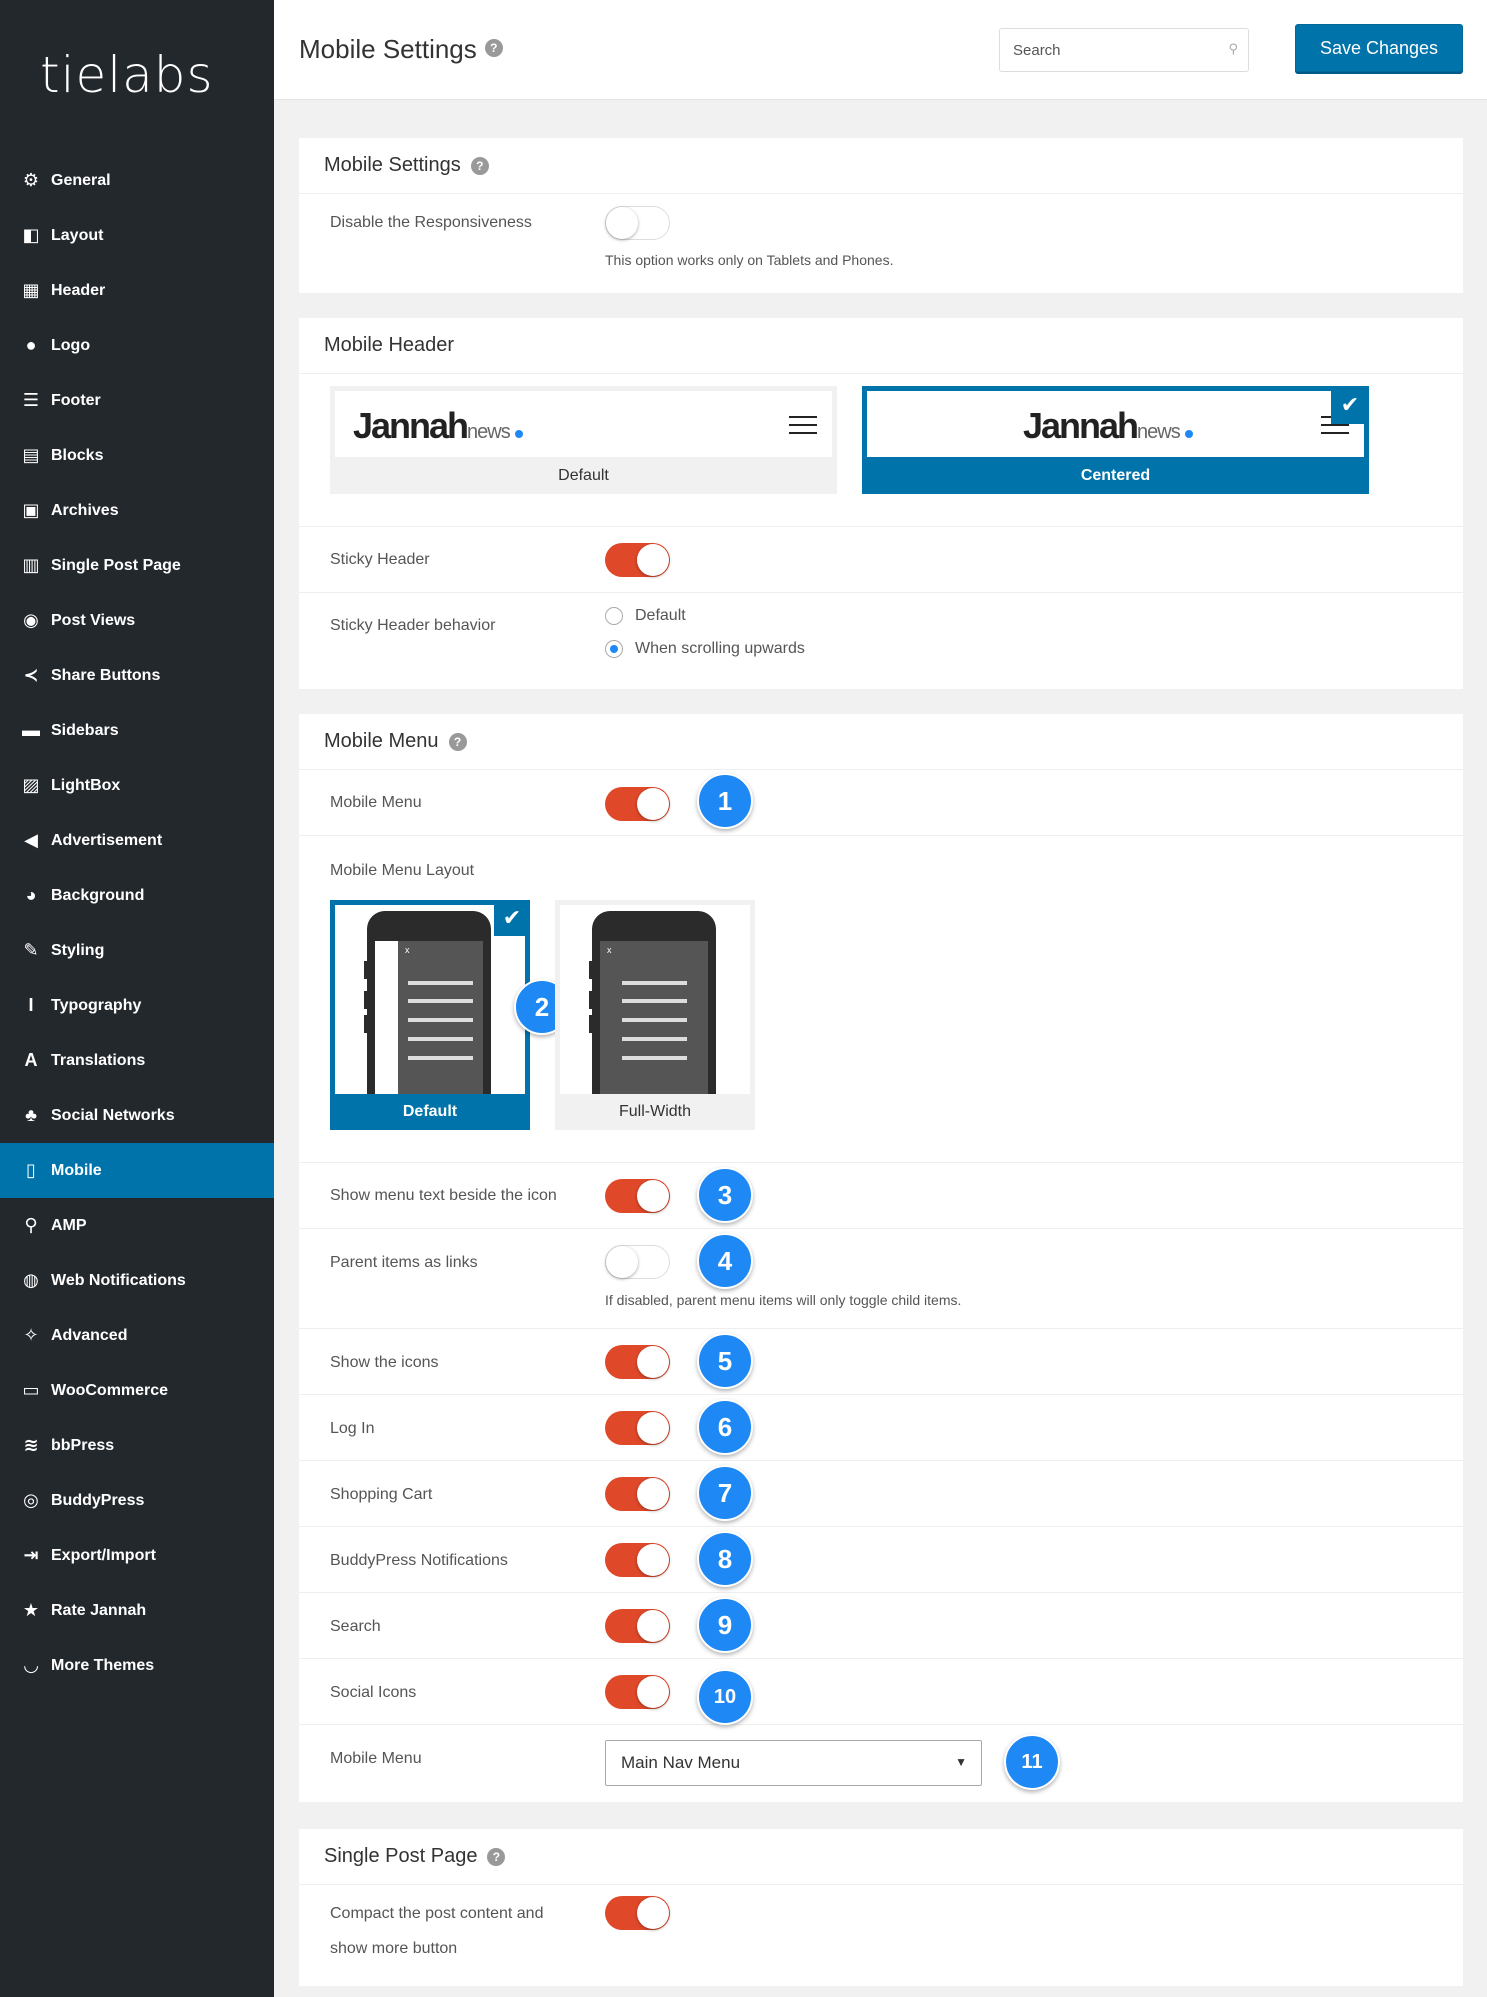  What do you see at coordinates (31, 895) in the screenshot?
I see `palette-icon: ◕` at bounding box center [31, 895].